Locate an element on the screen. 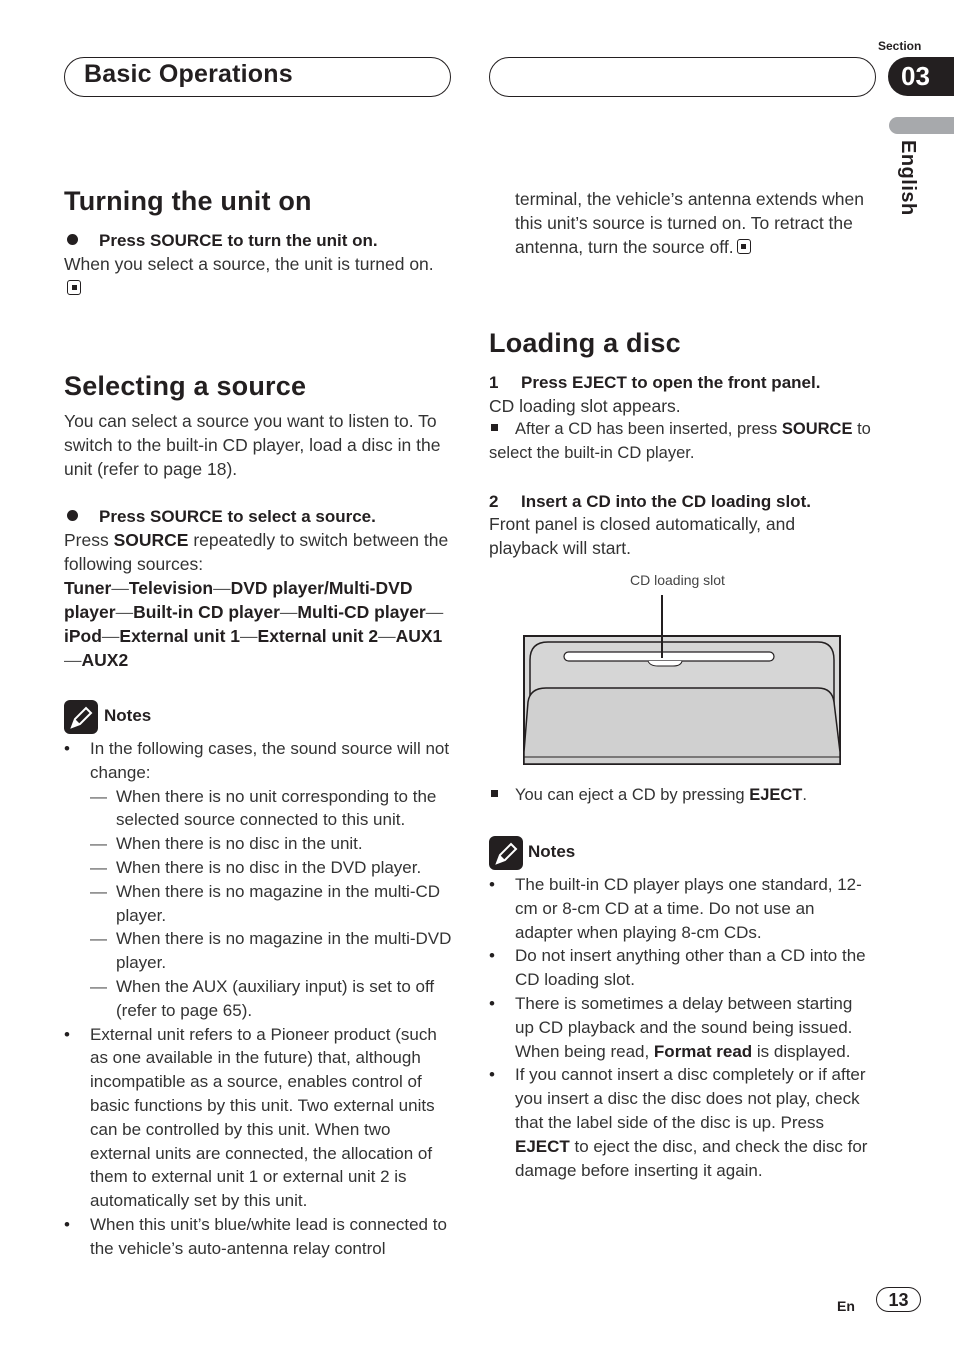 The height and width of the screenshot is (1352, 954). step-turn-on: Press SOURCE to turn the unit on. is located at coordinates (221, 241).